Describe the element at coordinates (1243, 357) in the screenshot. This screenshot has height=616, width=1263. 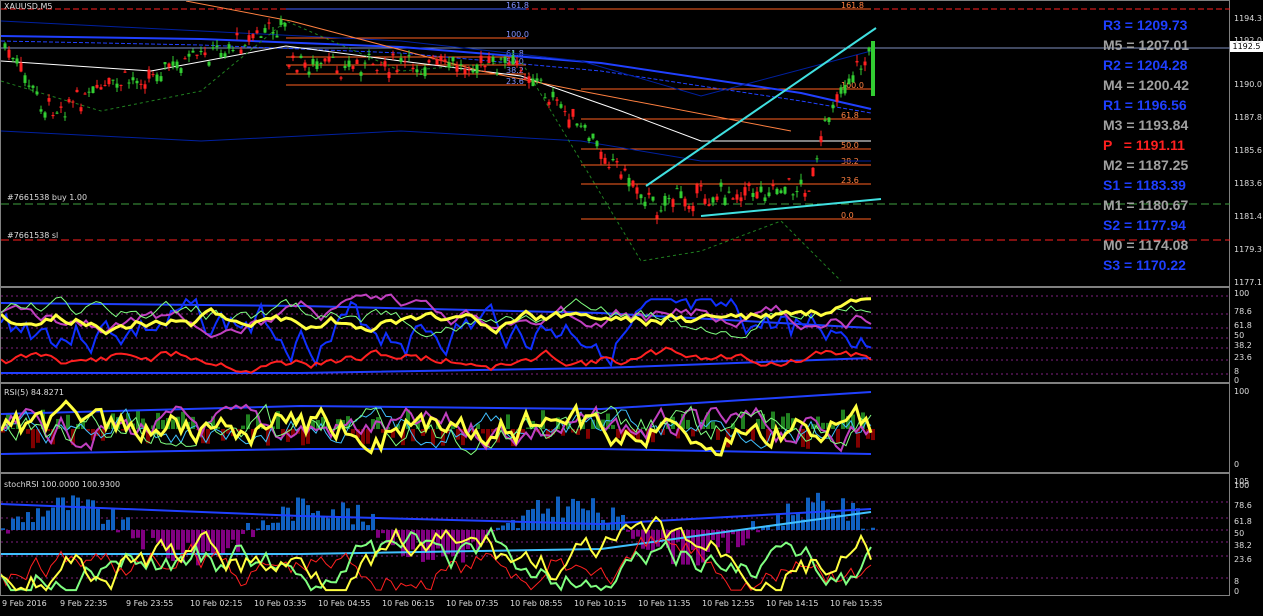
I see `indicator-1-tick-label: 23.6` at that location.